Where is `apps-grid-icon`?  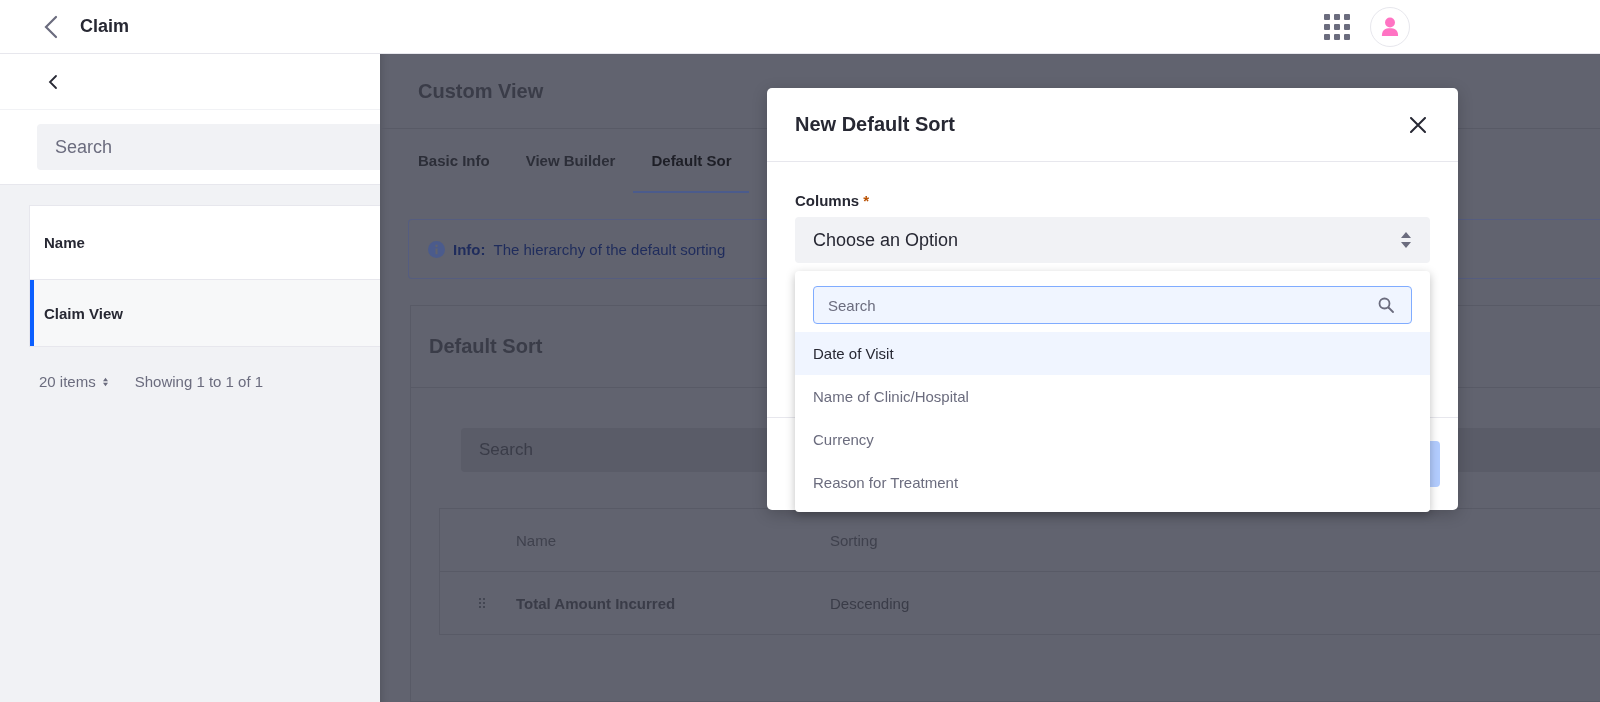 apps-grid-icon is located at coordinates (1337, 26).